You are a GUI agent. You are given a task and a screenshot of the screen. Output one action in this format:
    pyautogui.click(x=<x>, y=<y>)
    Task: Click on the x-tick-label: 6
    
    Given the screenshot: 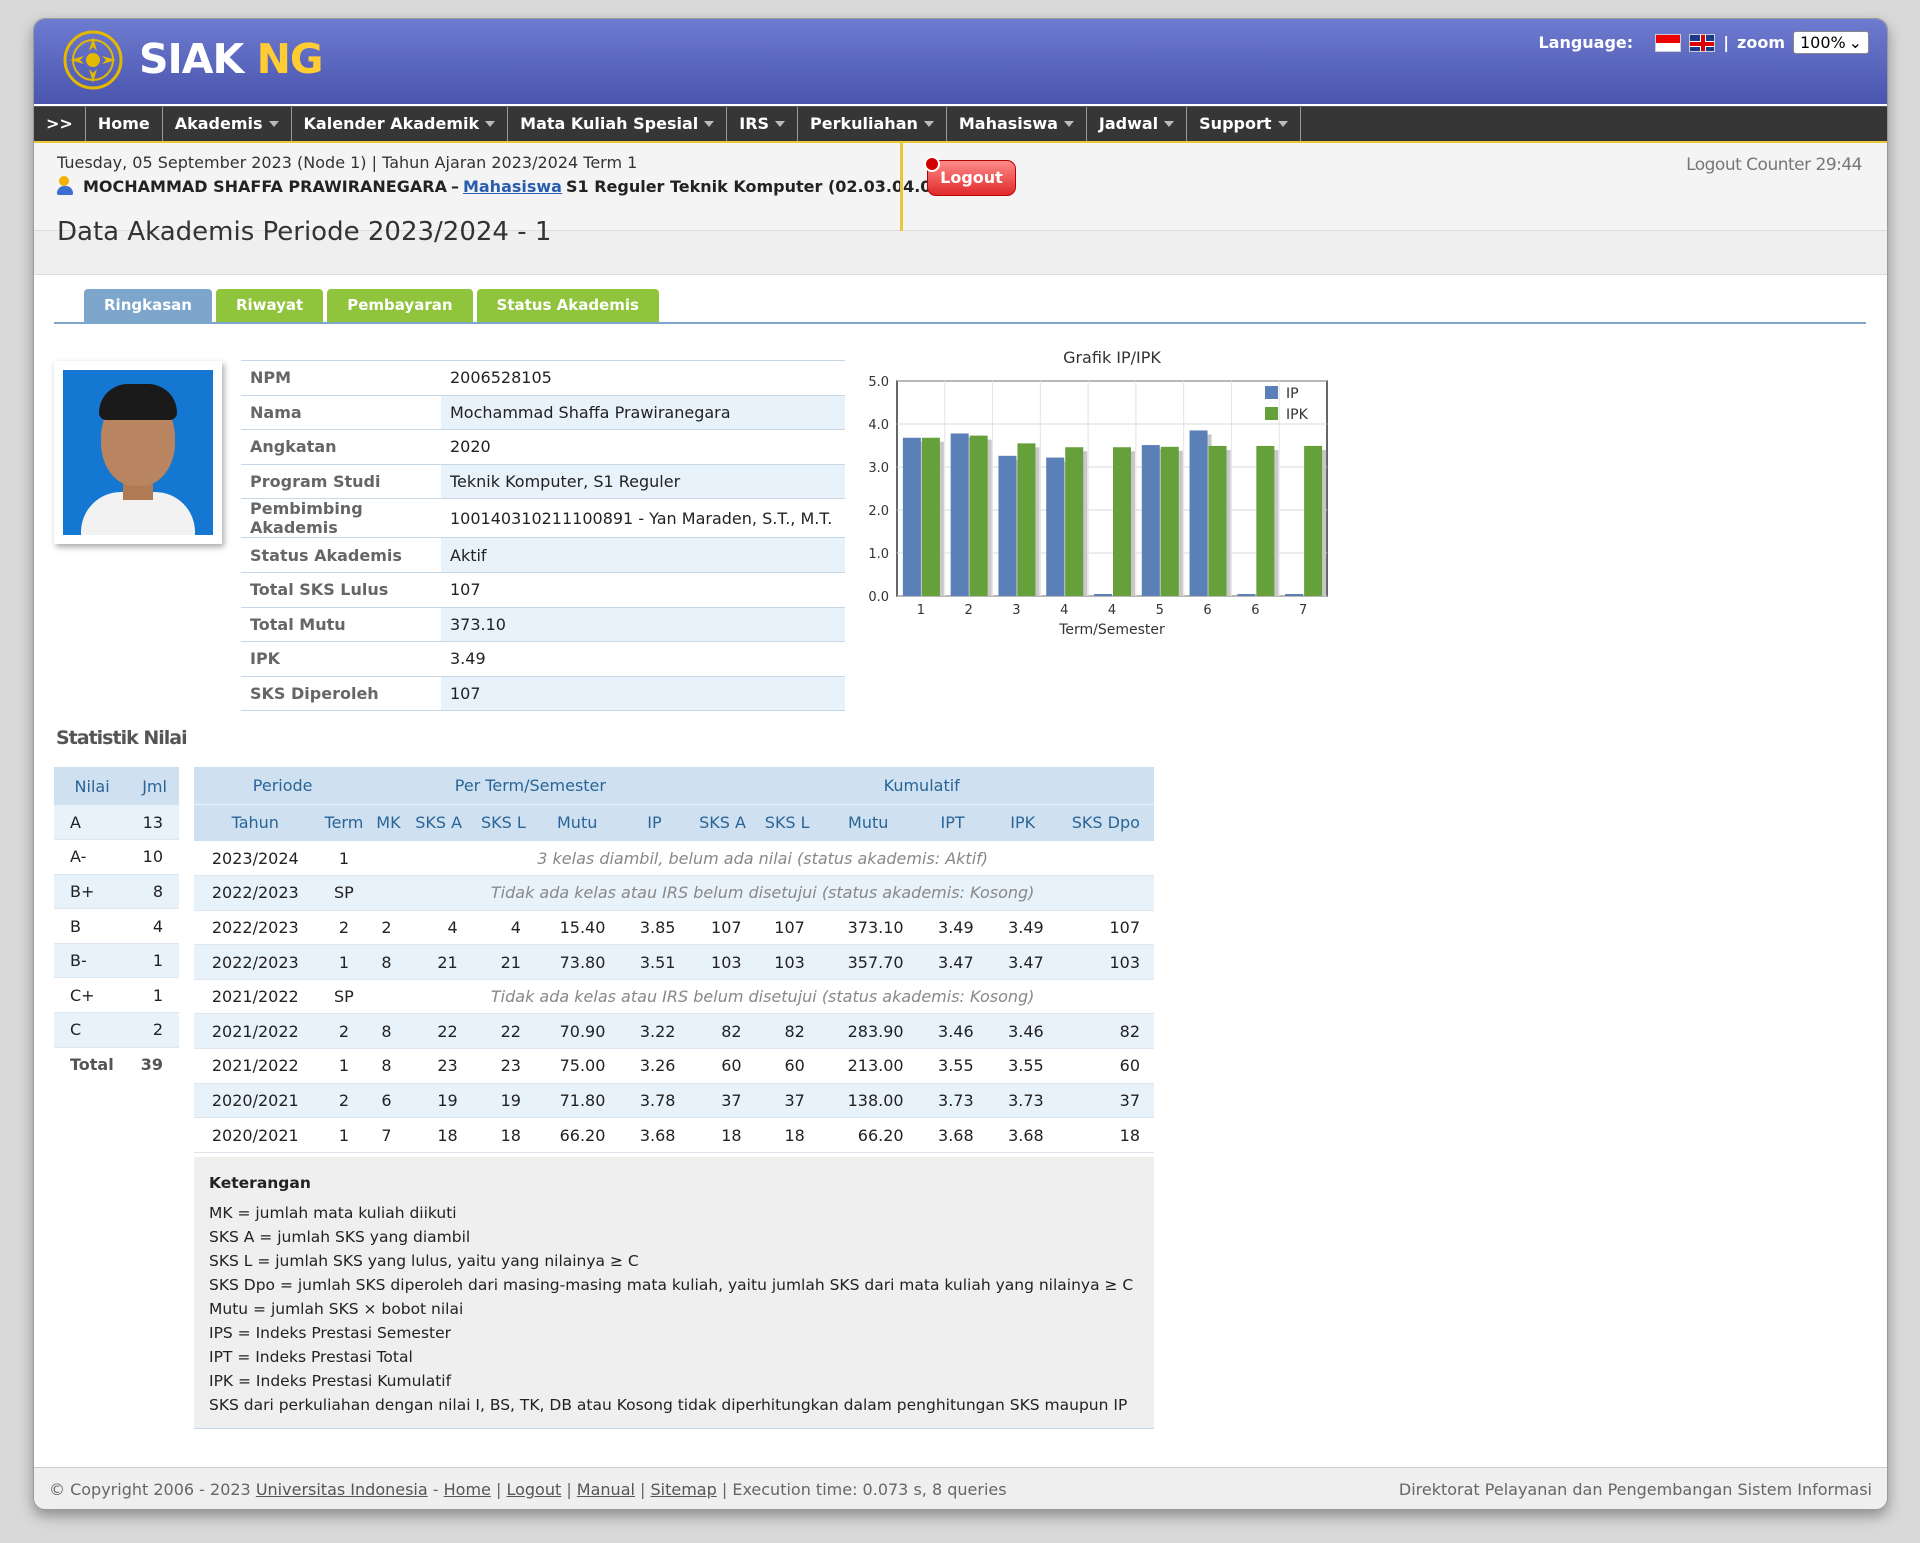 What is the action you would take?
    pyautogui.click(x=1207, y=610)
    